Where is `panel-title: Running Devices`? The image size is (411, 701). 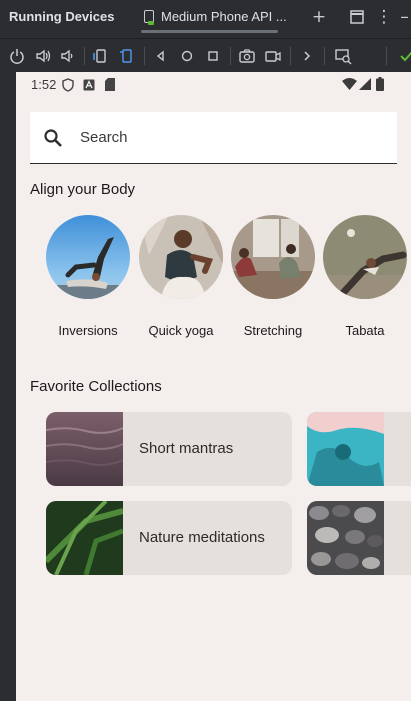 panel-title: Running Devices is located at coordinates (62, 16).